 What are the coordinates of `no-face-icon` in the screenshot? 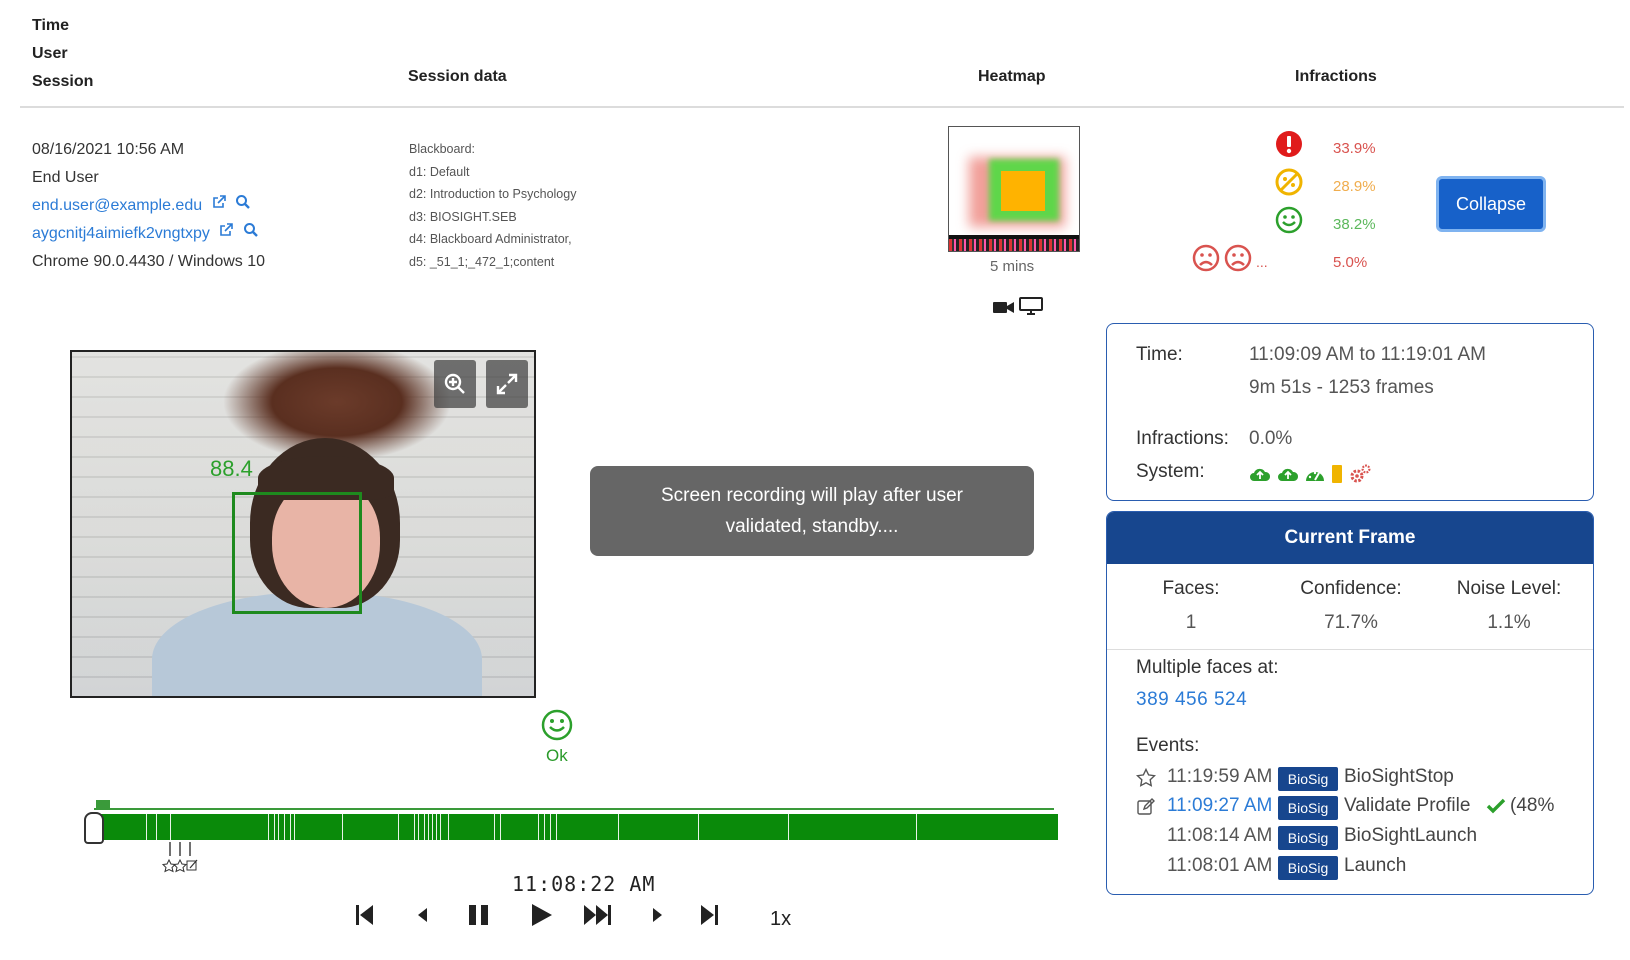 It's located at (1289, 184).